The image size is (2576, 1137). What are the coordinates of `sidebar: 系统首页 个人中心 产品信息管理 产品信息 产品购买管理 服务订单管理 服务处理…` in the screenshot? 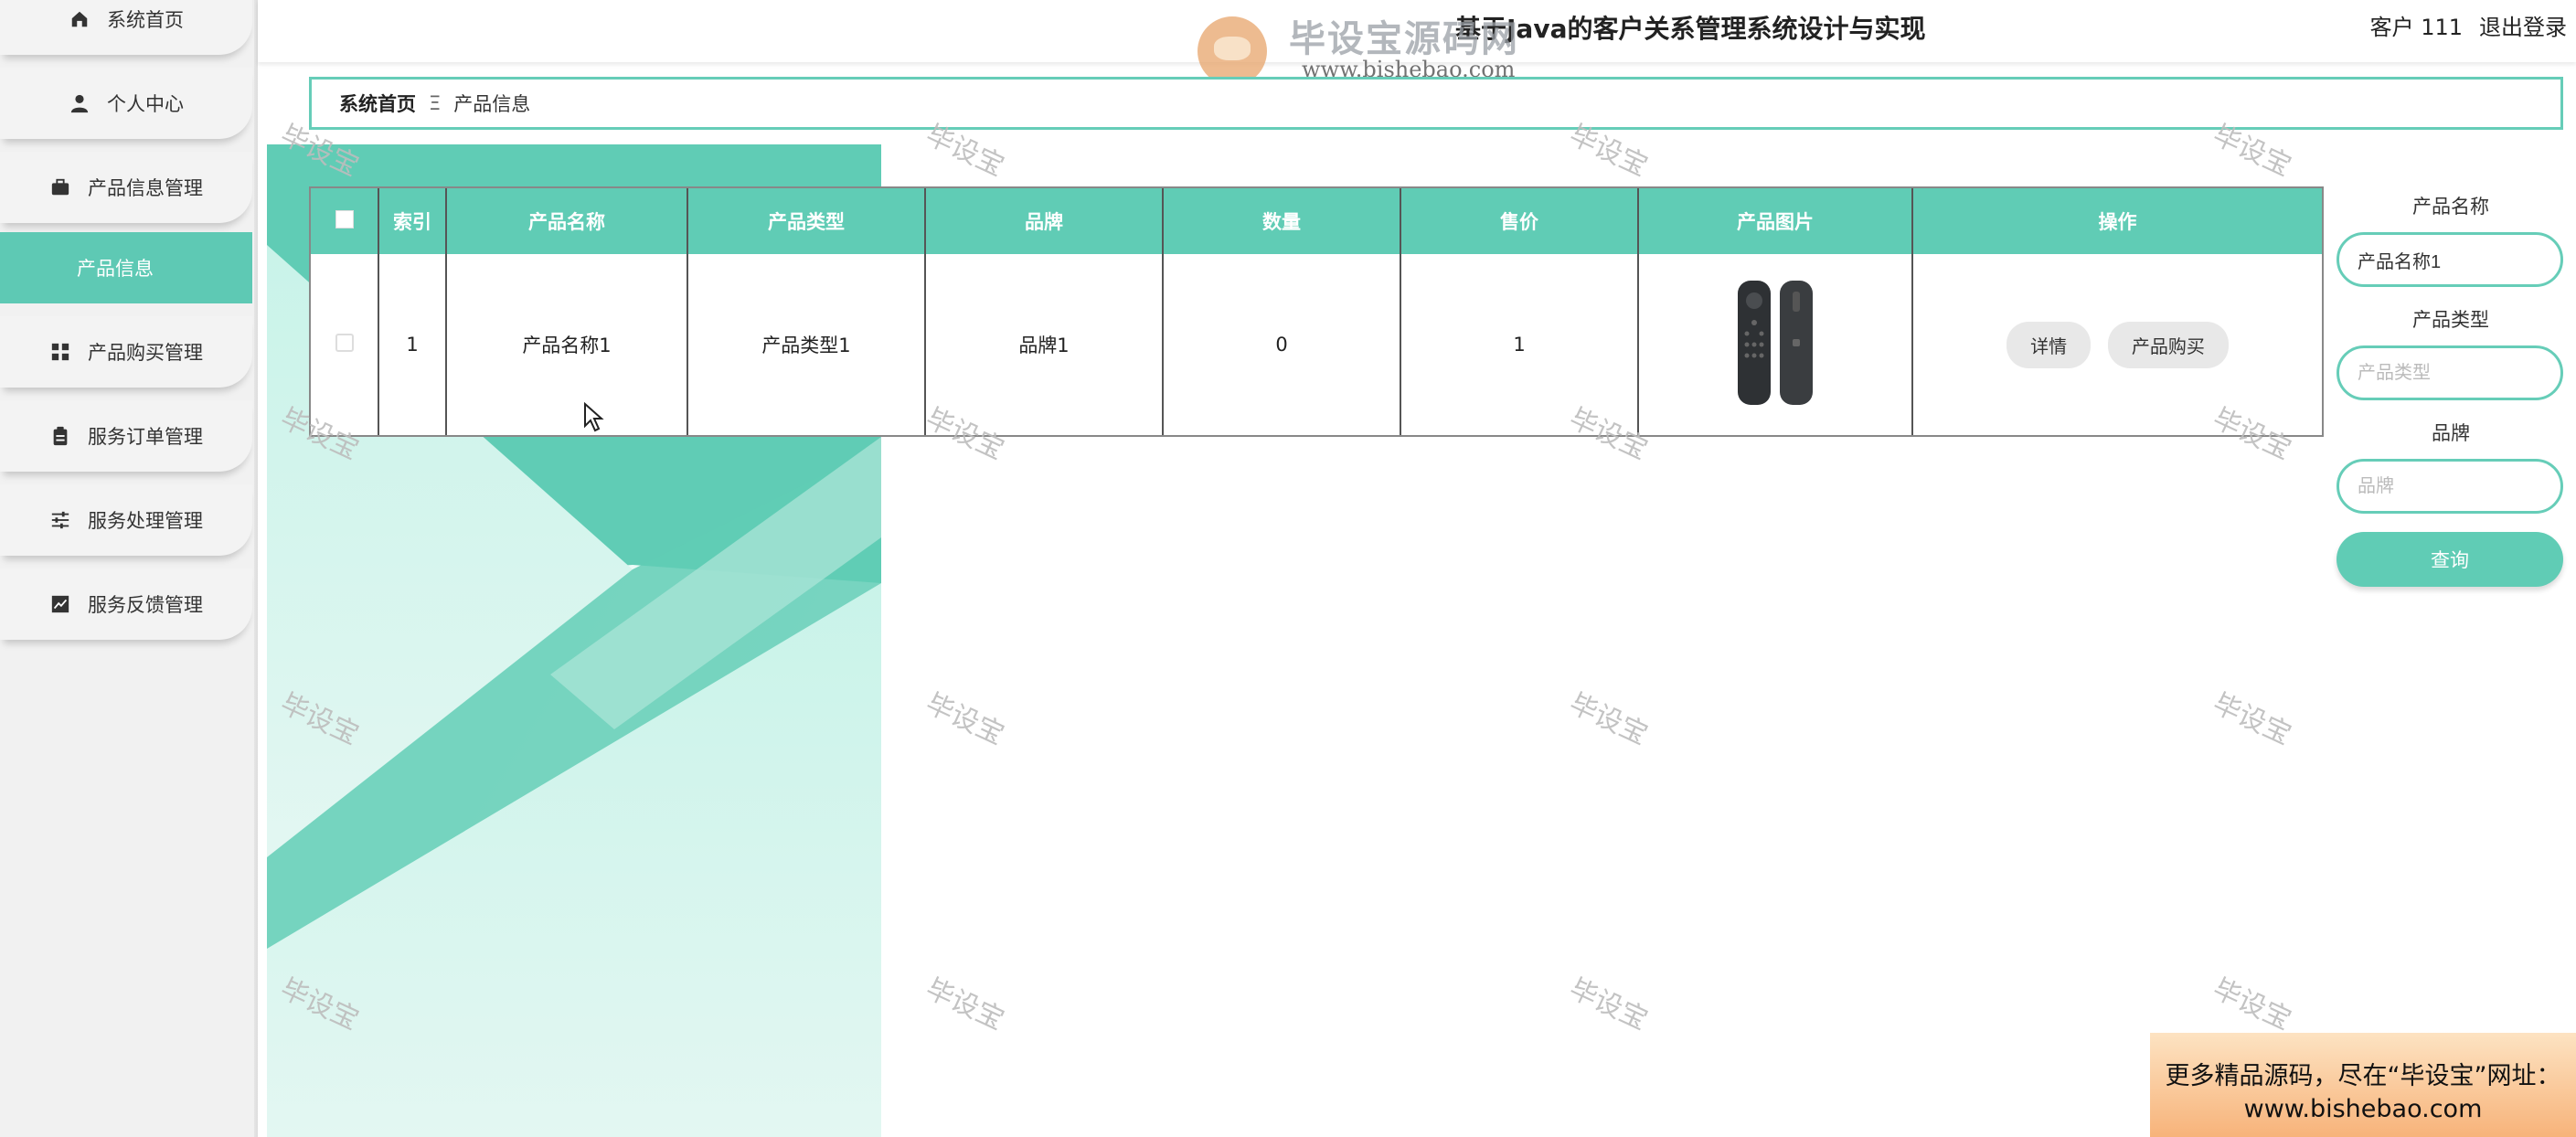 It's located at (129, 569).